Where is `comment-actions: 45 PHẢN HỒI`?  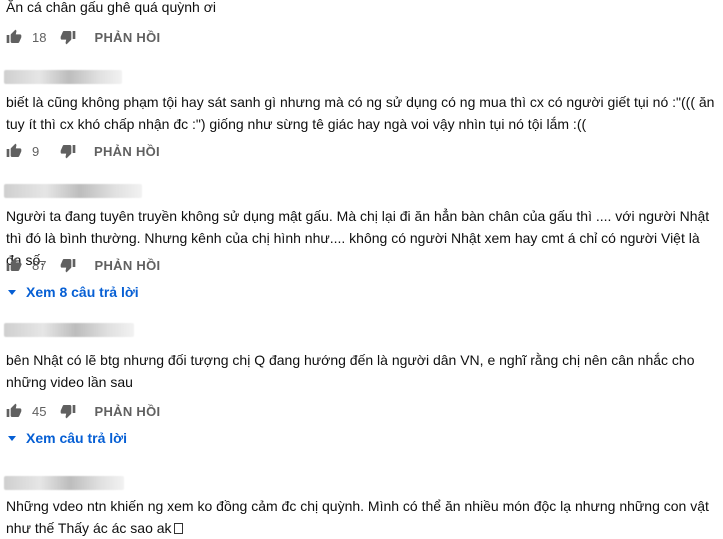
comment-actions: 45 PHẢN HỒI is located at coordinates (83, 411).